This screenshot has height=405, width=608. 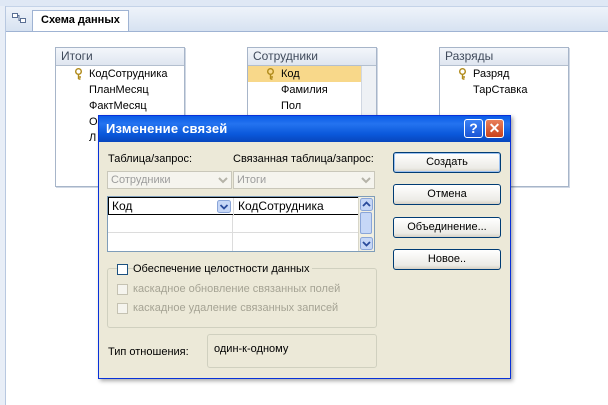 I want to click on field-label: ПланМесяц, so click(x=119, y=90).